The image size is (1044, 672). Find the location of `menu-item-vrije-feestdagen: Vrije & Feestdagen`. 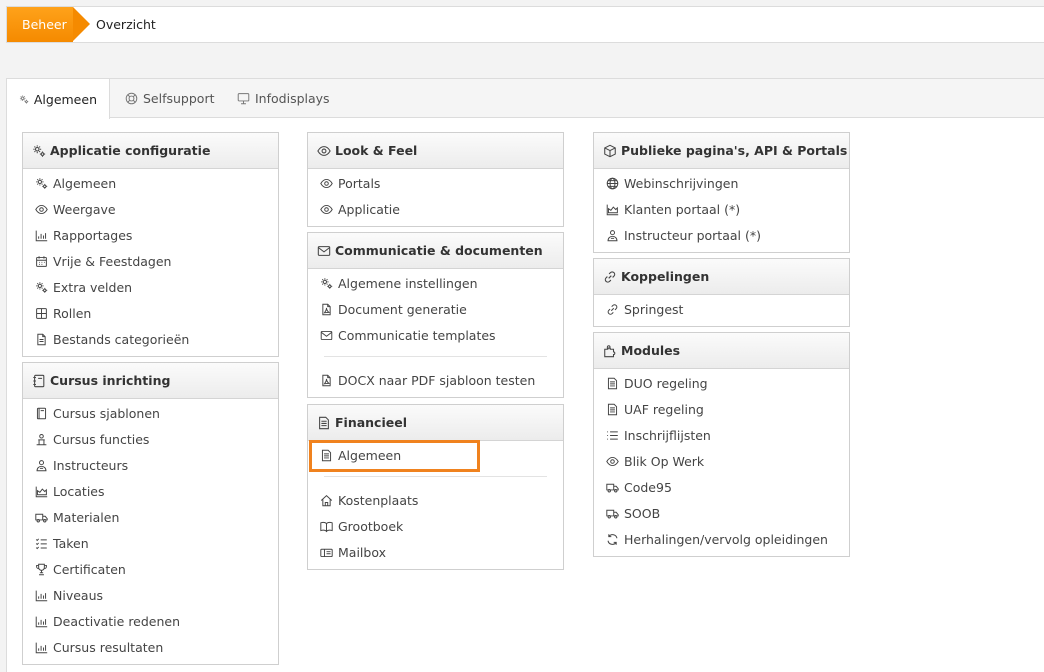

menu-item-vrije-feestdagen: Vrije & Feestdagen is located at coordinates (150, 261).